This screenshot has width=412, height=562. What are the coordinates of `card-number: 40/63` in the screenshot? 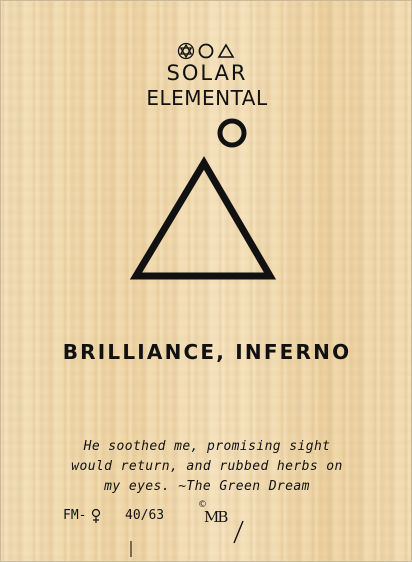 It's located at (145, 515).